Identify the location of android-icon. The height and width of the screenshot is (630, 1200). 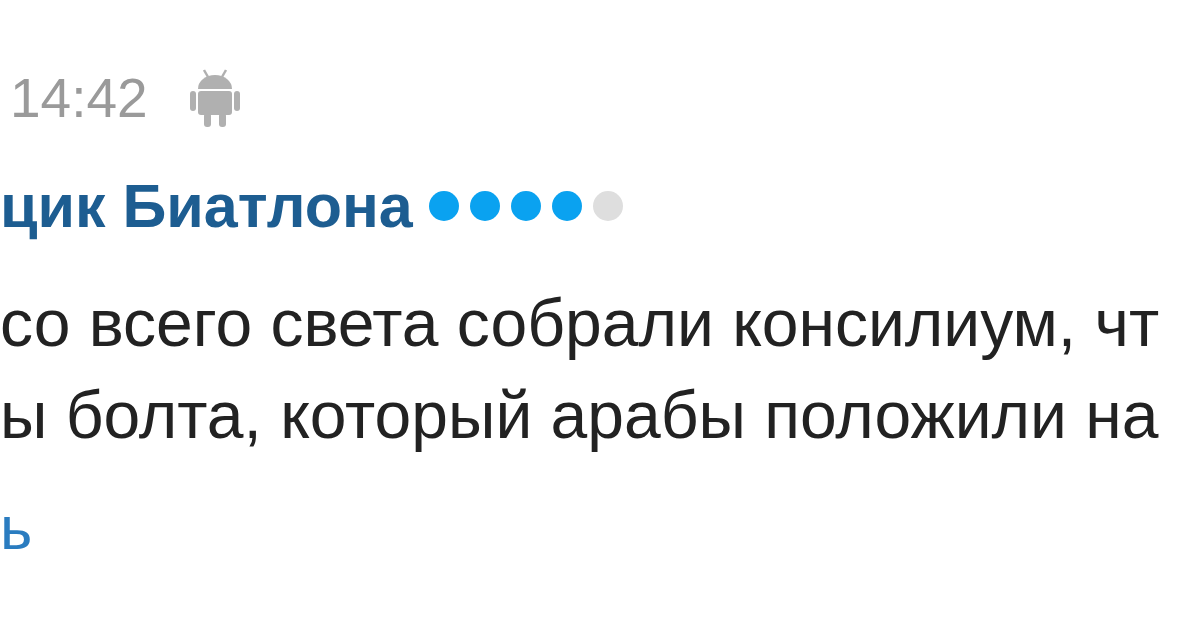
(214, 98).